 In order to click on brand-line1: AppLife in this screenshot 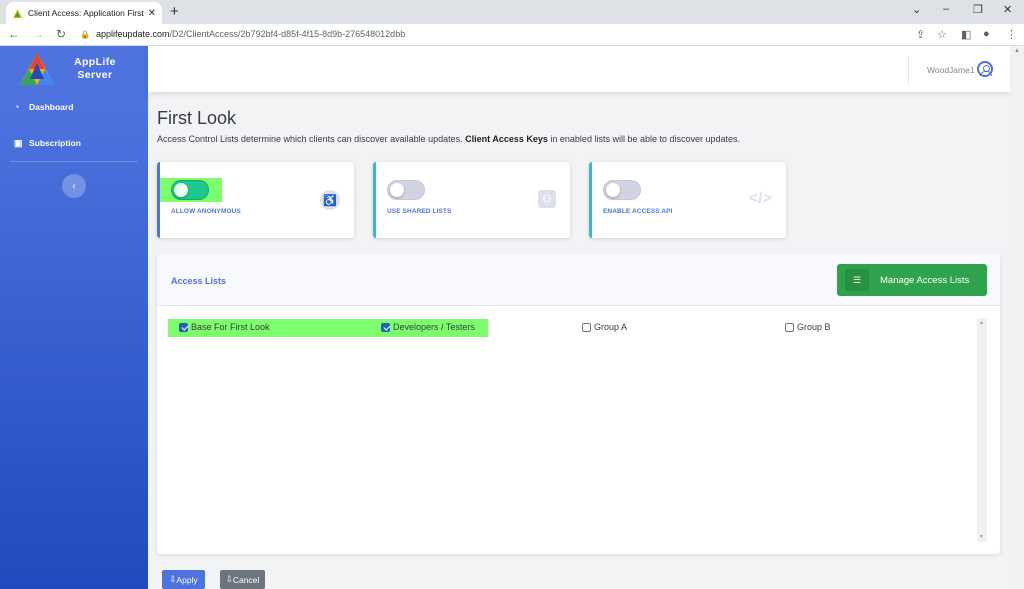, I will do `click(95, 62)`.